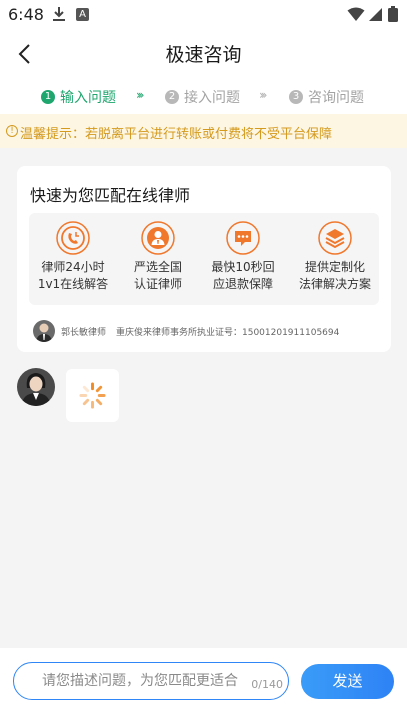 The height and width of the screenshot is (725, 407). What do you see at coordinates (243, 238) in the screenshot?
I see `refund-icon` at bounding box center [243, 238].